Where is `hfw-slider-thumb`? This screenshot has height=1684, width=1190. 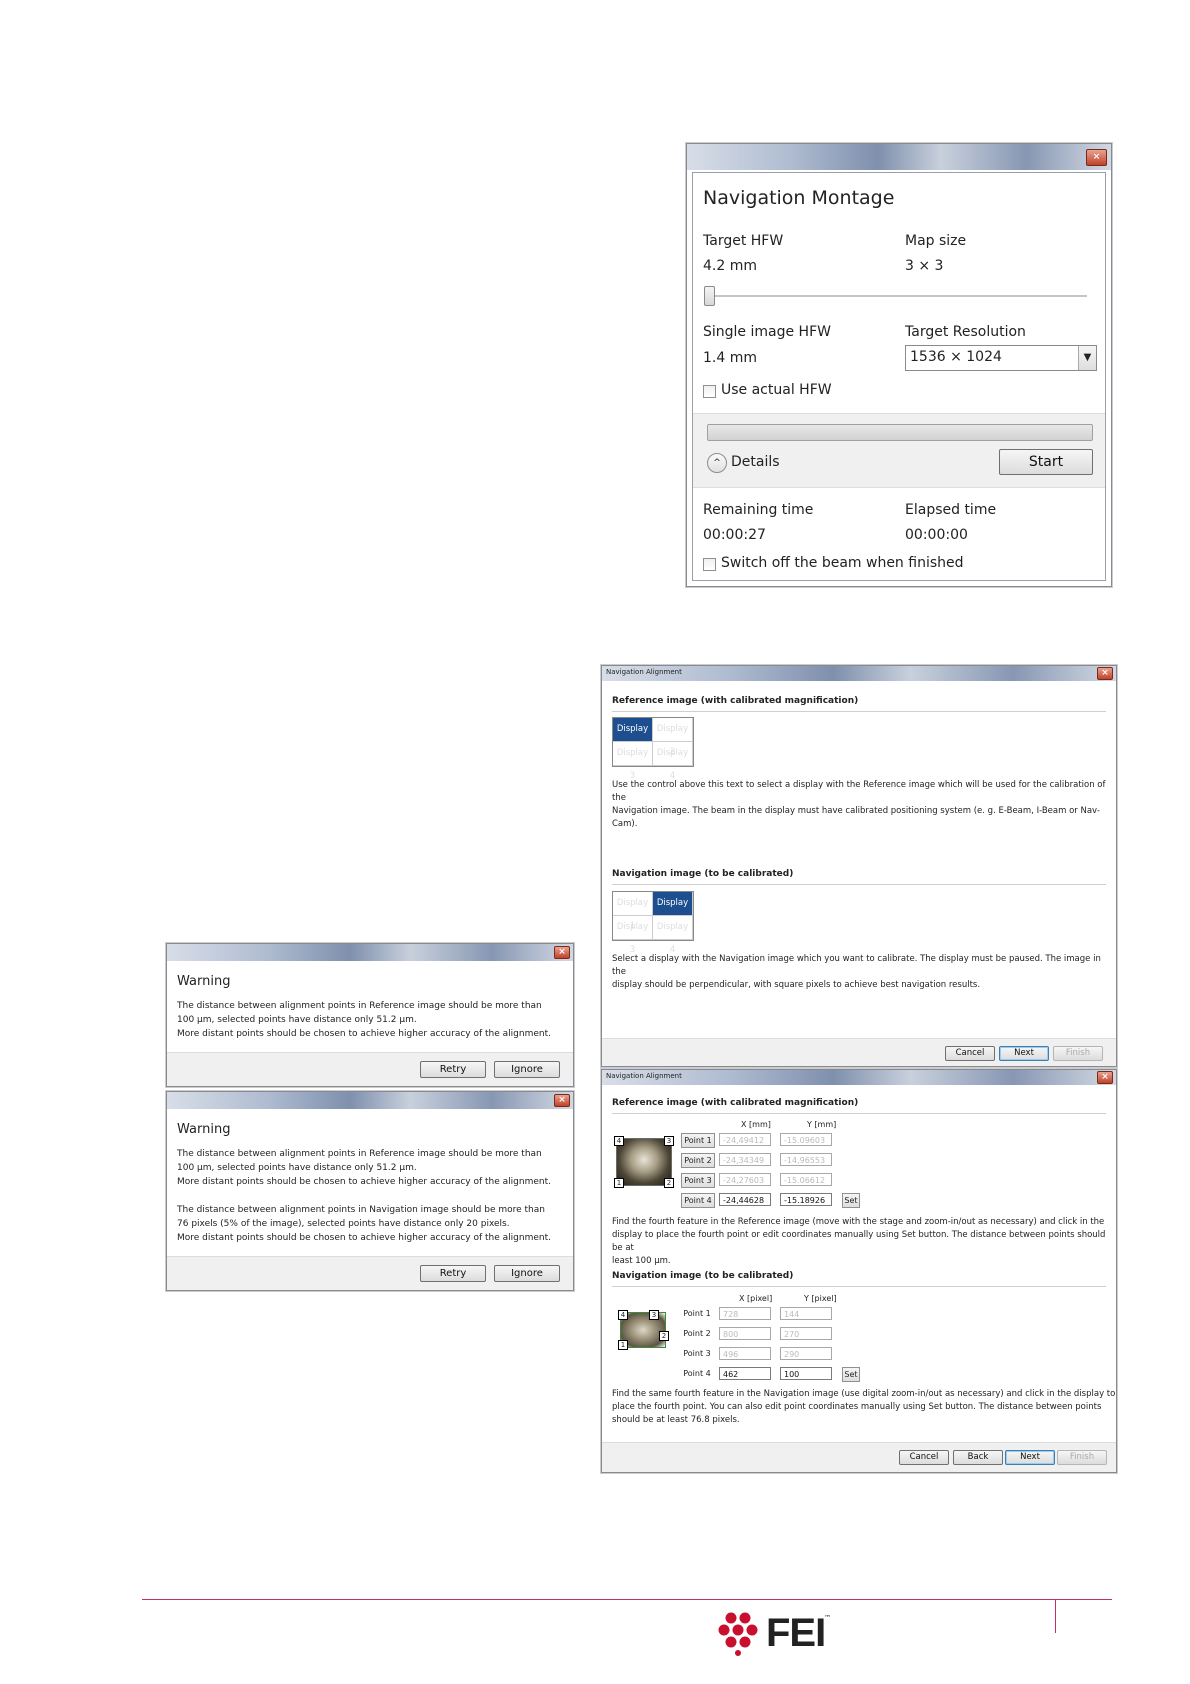
hfw-slider-thumb is located at coordinates (709, 296).